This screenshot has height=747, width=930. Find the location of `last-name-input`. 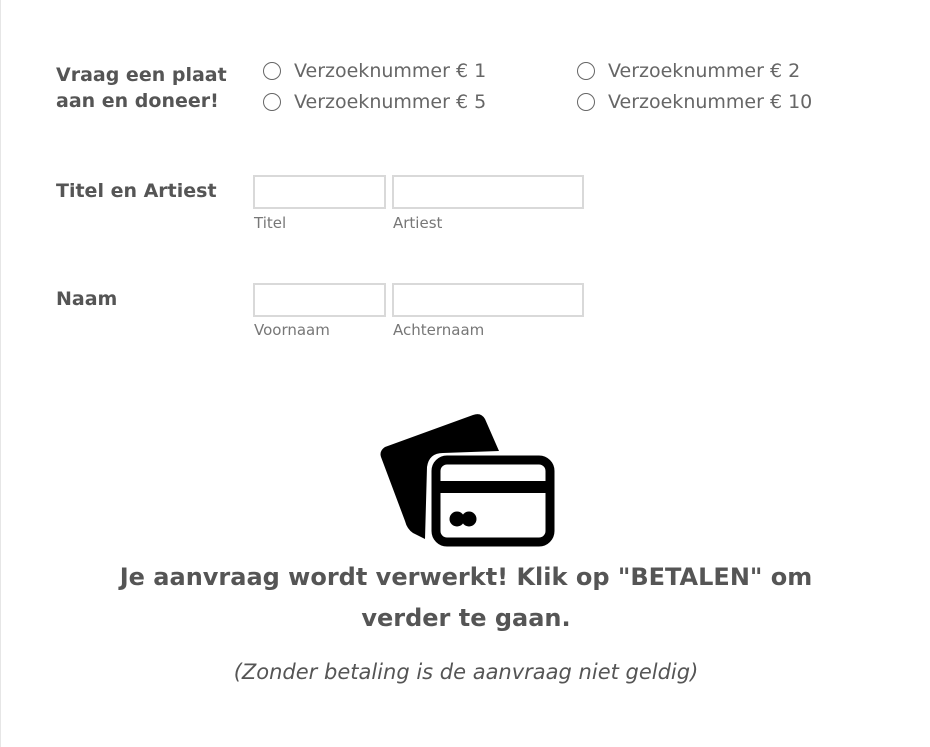

last-name-input is located at coordinates (488, 300).